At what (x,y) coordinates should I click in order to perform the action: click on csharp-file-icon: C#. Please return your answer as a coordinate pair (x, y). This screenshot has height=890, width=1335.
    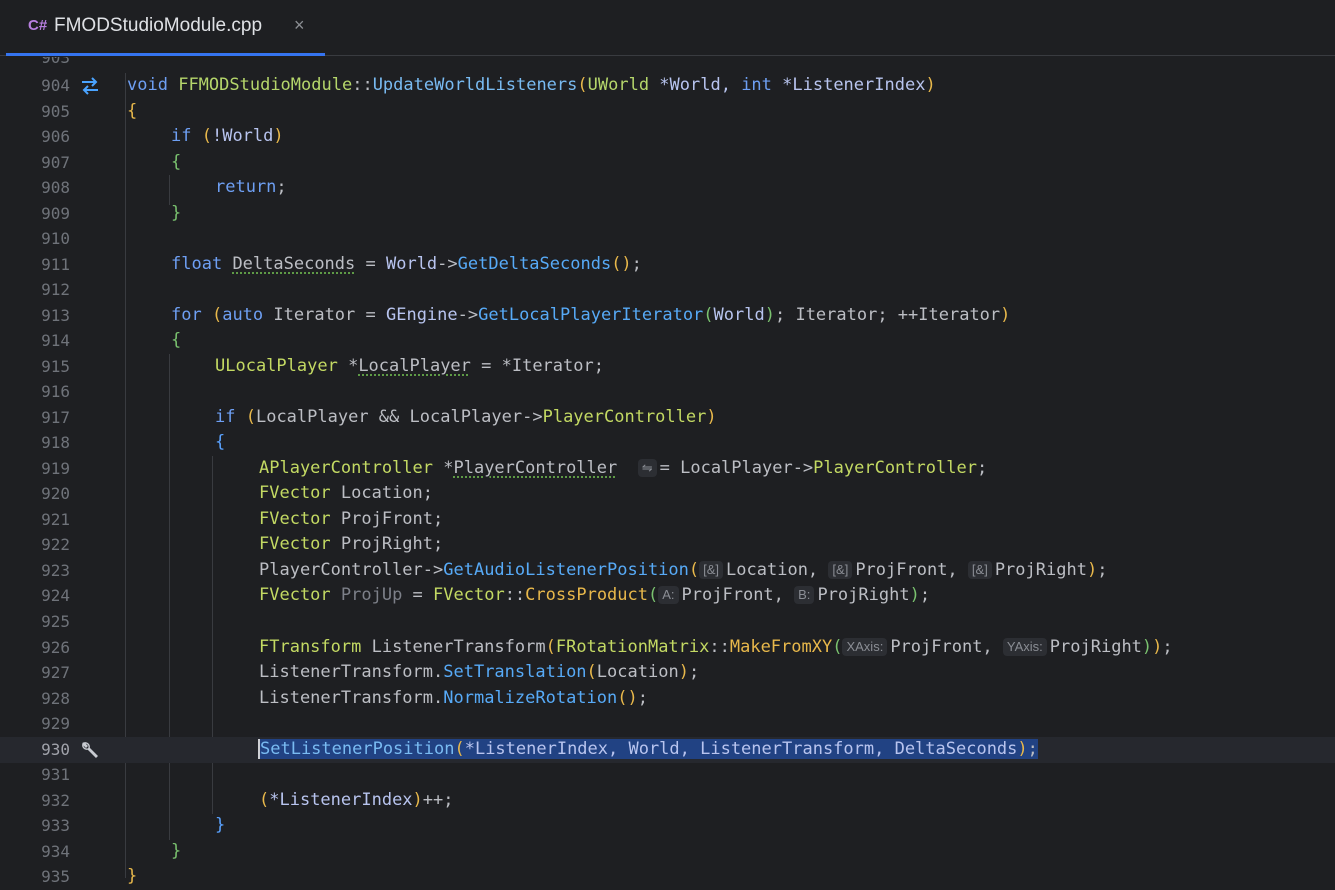
    Looking at the image, I should click on (38, 25).